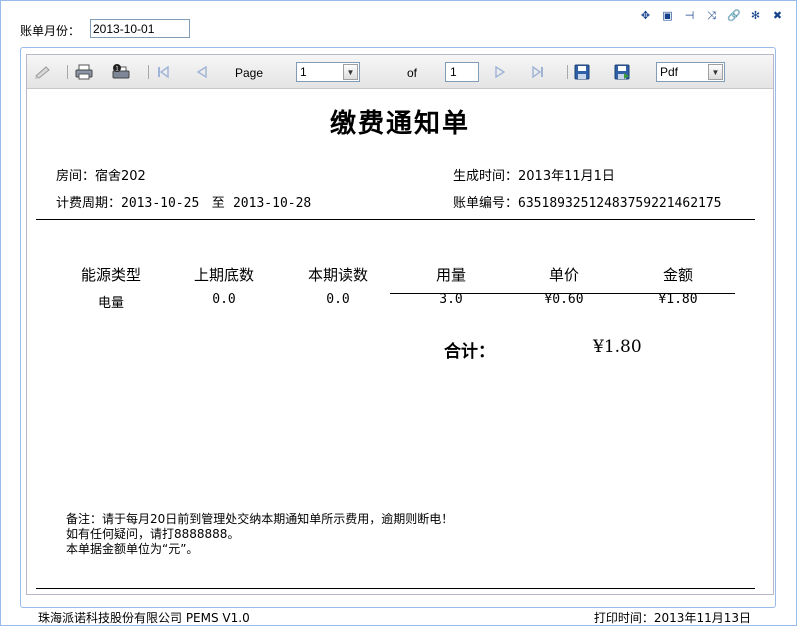 This screenshot has width=797, height=626. I want to click on restore-icon: ▣, so click(667, 15).